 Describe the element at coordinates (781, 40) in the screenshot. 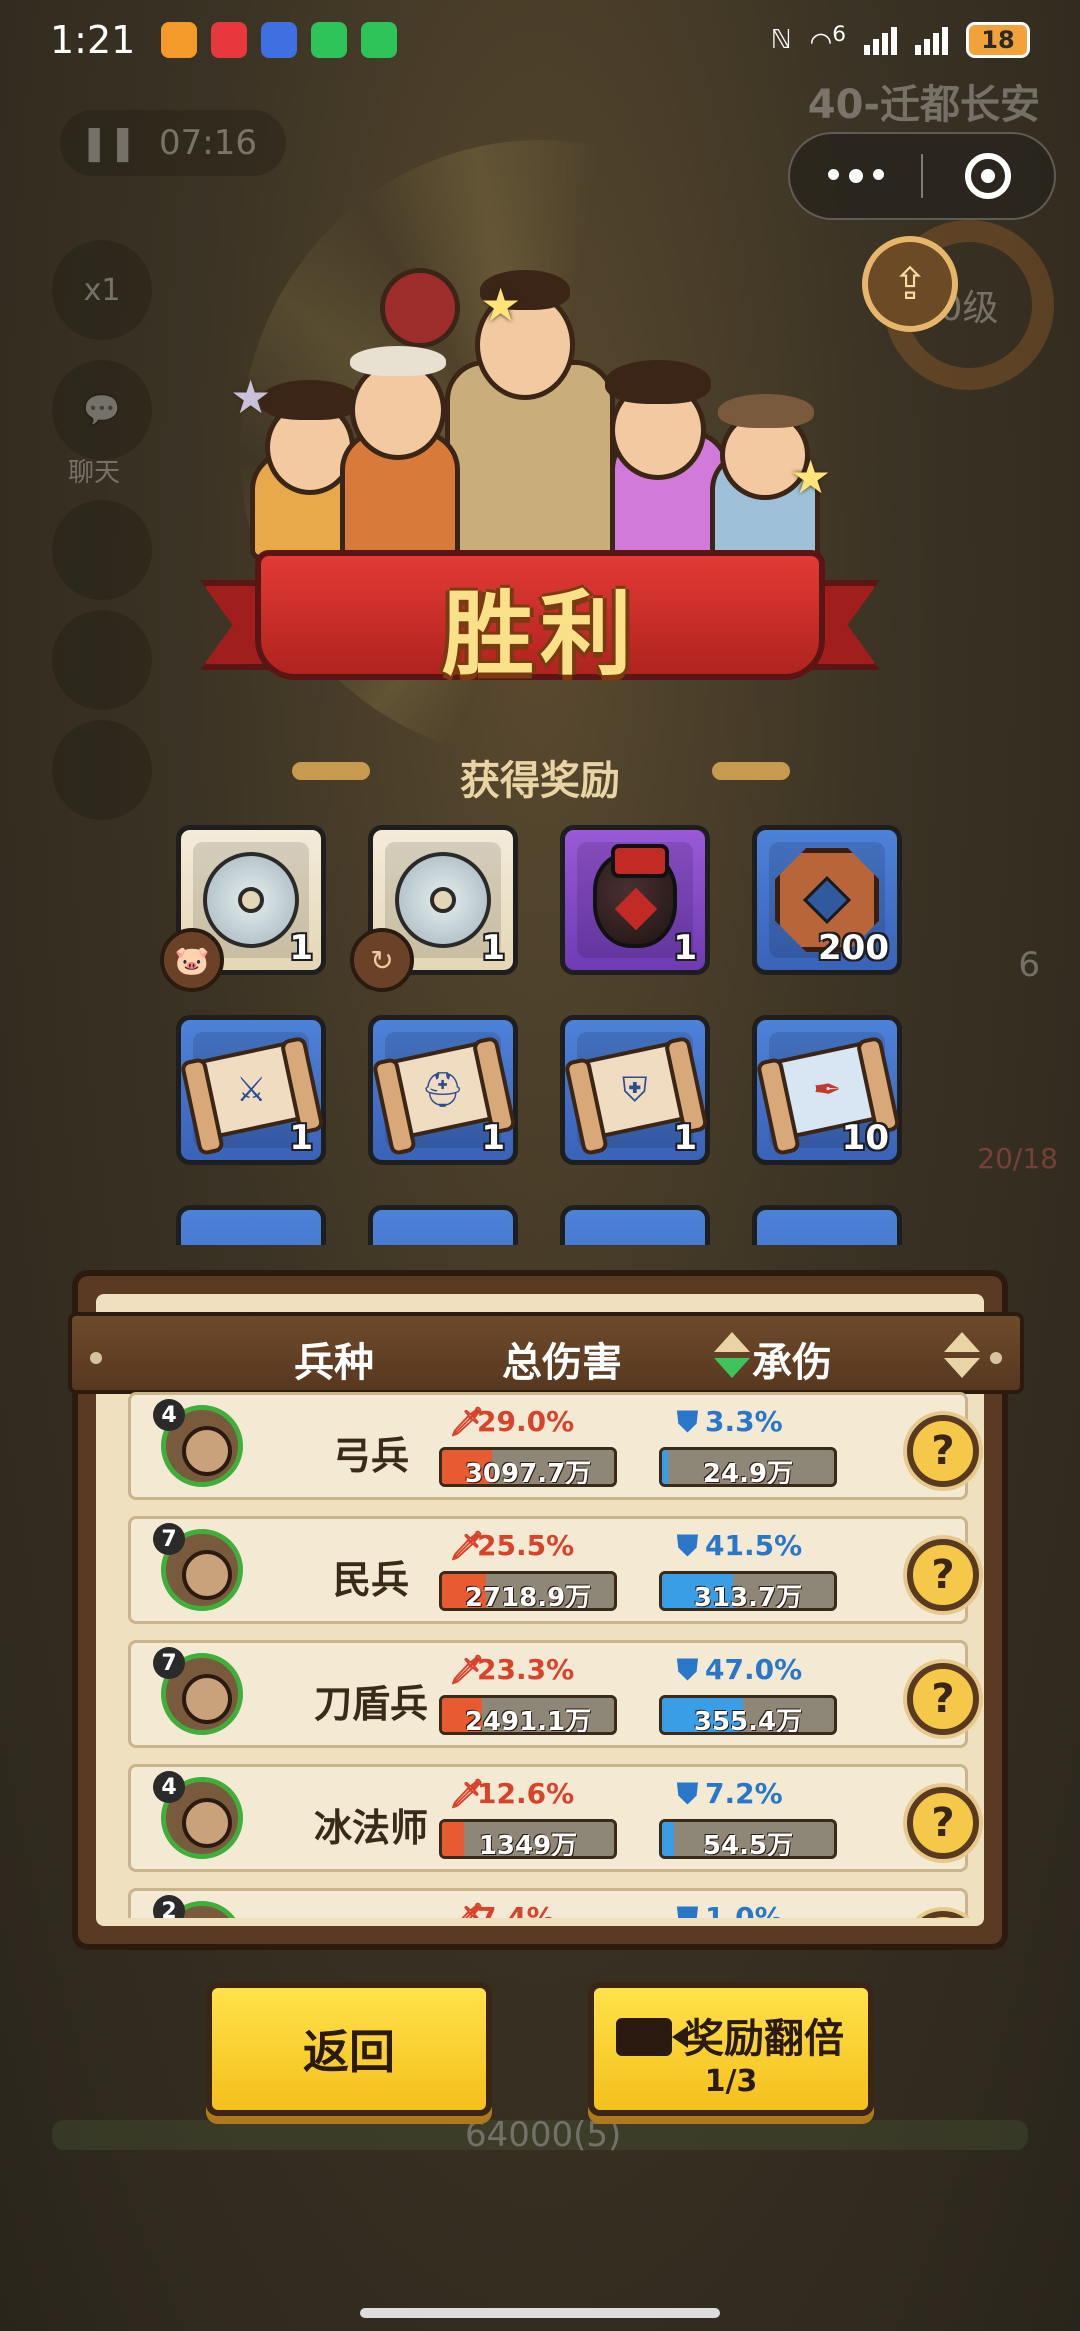

I see `nfc-icon: ℕ` at that location.